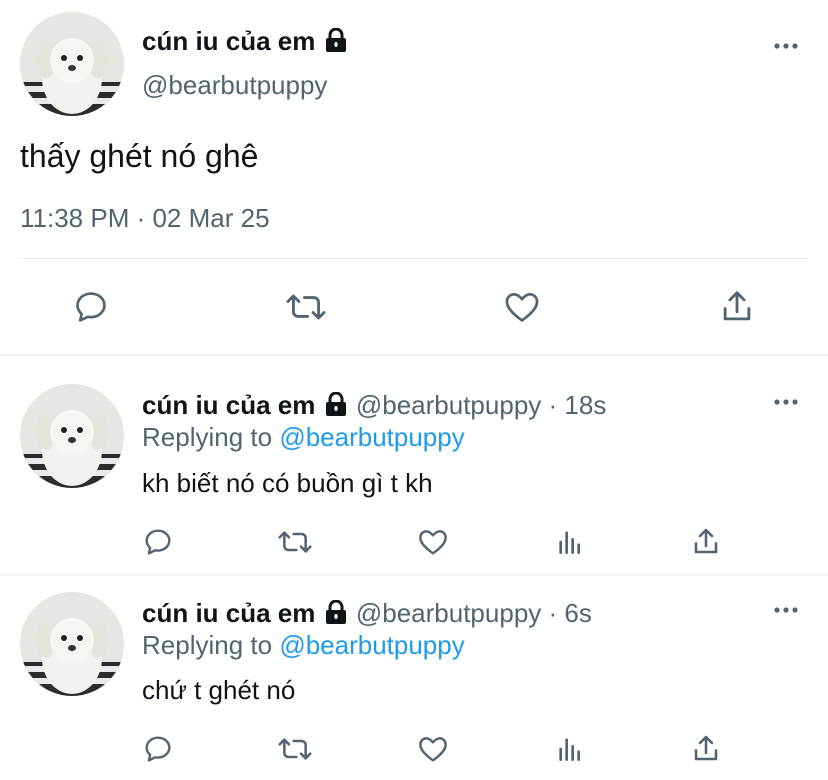 Image resolution: width=828 pixels, height=780 pixels. I want to click on divider, so click(414, 258).